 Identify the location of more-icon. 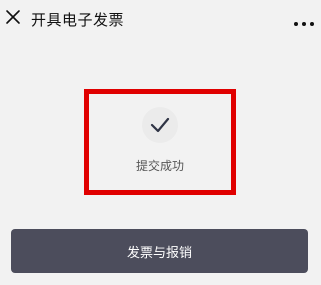
(304, 24).